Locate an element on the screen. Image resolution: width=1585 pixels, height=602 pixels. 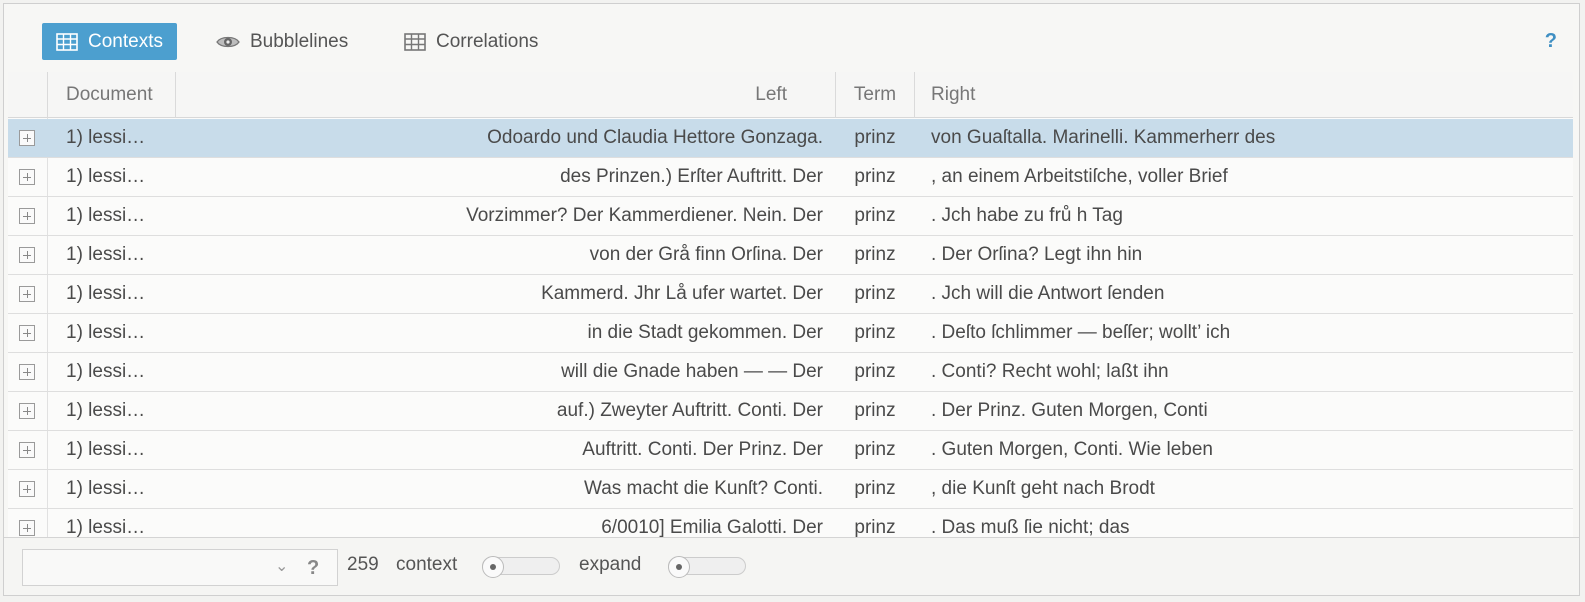
cell-right-context: , an einem Arbeitstiſche, voller Brief is located at coordinates (1079, 176).